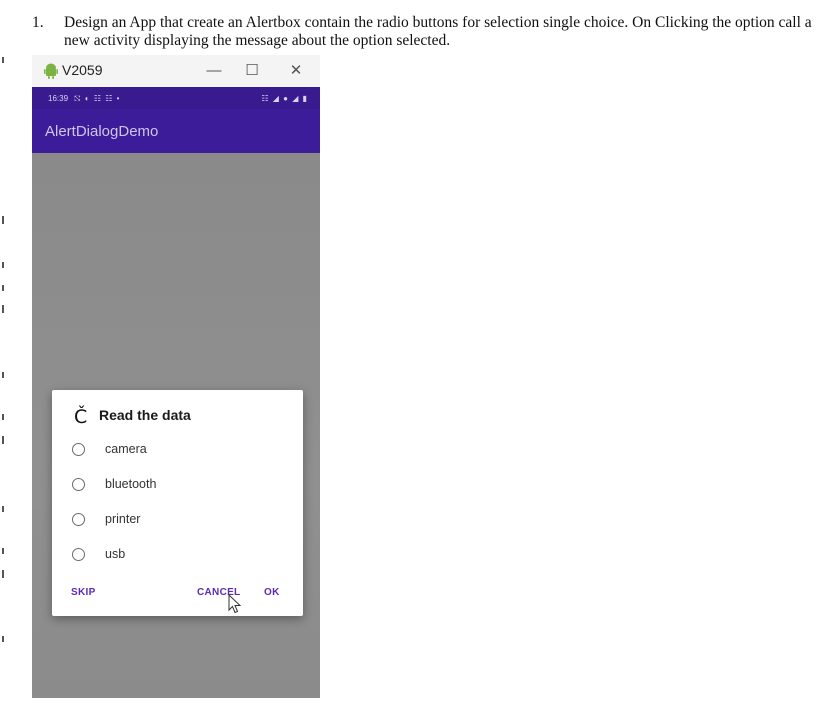  Describe the element at coordinates (235, 604) in the screenshot. I see `mouse-cursor-icon` at that location.